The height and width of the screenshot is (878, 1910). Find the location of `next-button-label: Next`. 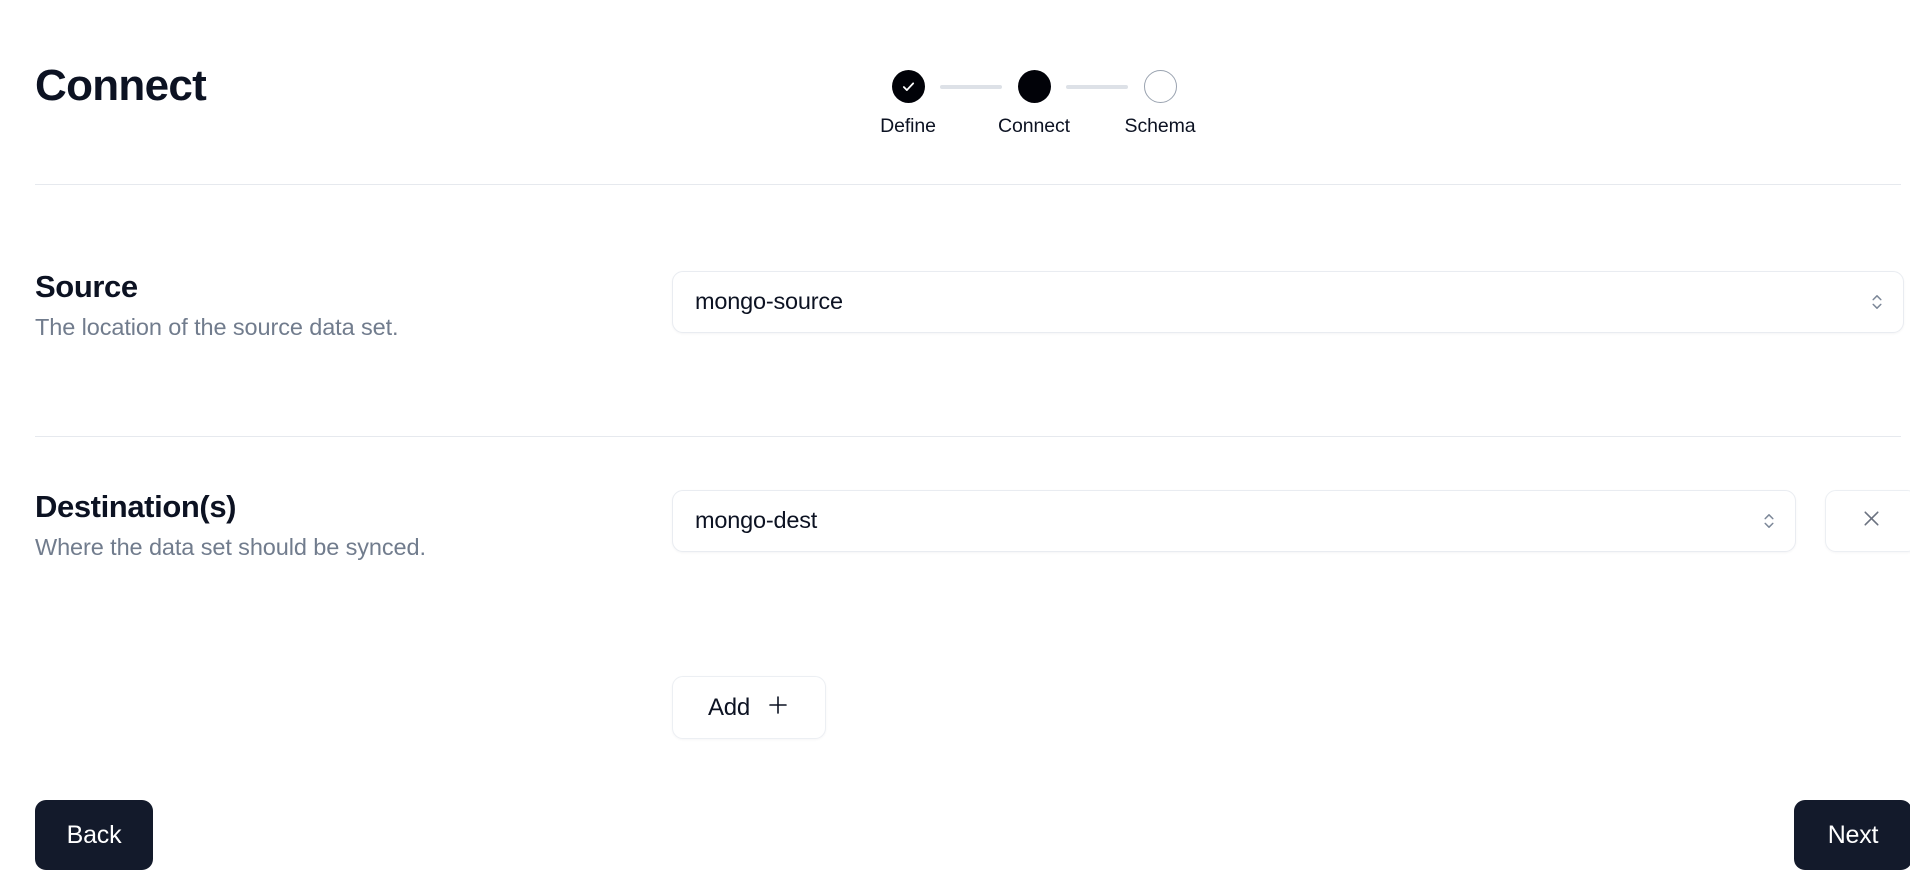

next-button-label: Next is located at coordinates (1853, 834).